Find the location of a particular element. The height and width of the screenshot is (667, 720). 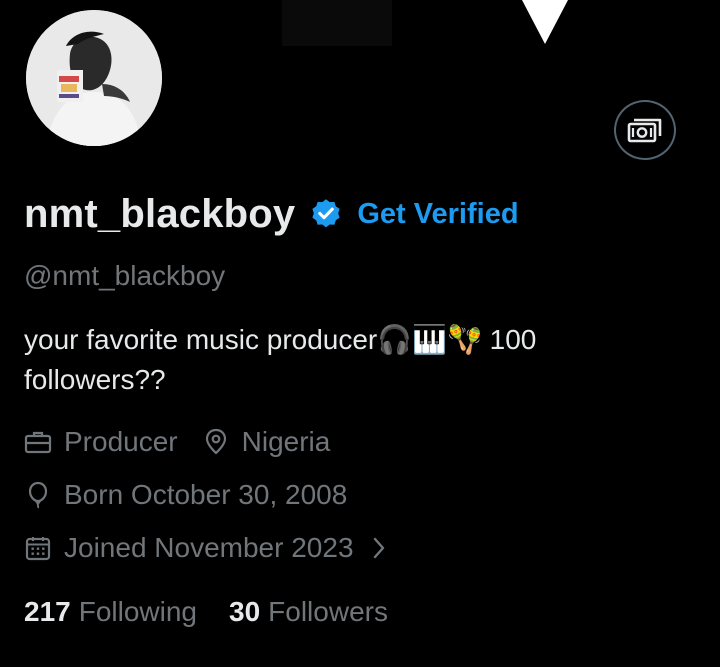

joined-item: Joined November 2023 is located at coordinates (205, 548).